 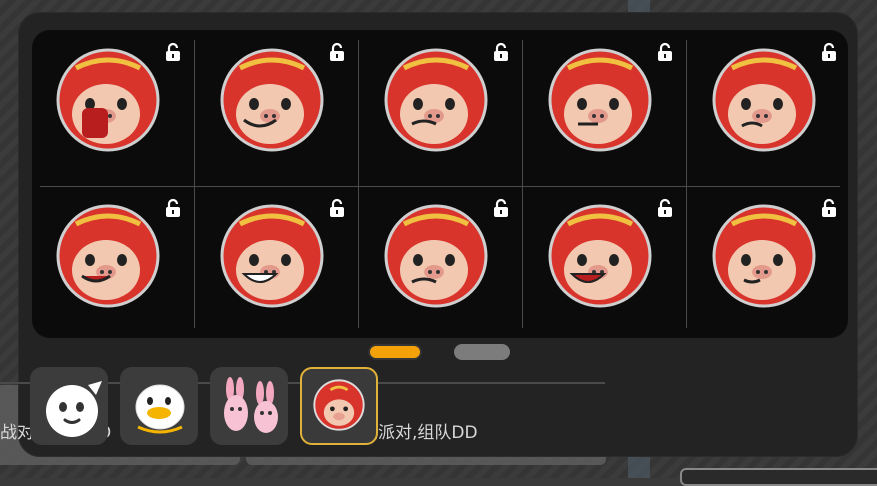 What do you see at coordinates (606, 112) in the screenshot?
I see `emoji-cell-gun-pig` at bounding box center [606, 112].